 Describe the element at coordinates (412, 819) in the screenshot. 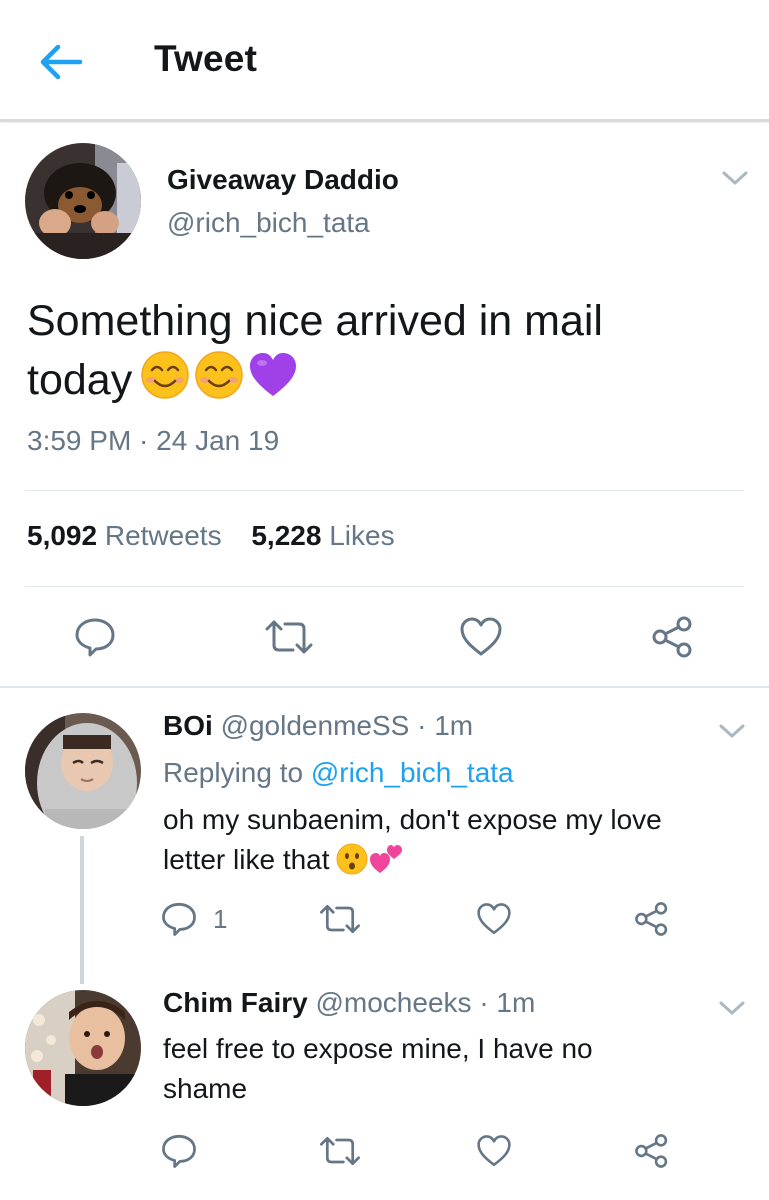

I see `reply-text-line: oh my sunbaenim, don't expose my love` at that location.